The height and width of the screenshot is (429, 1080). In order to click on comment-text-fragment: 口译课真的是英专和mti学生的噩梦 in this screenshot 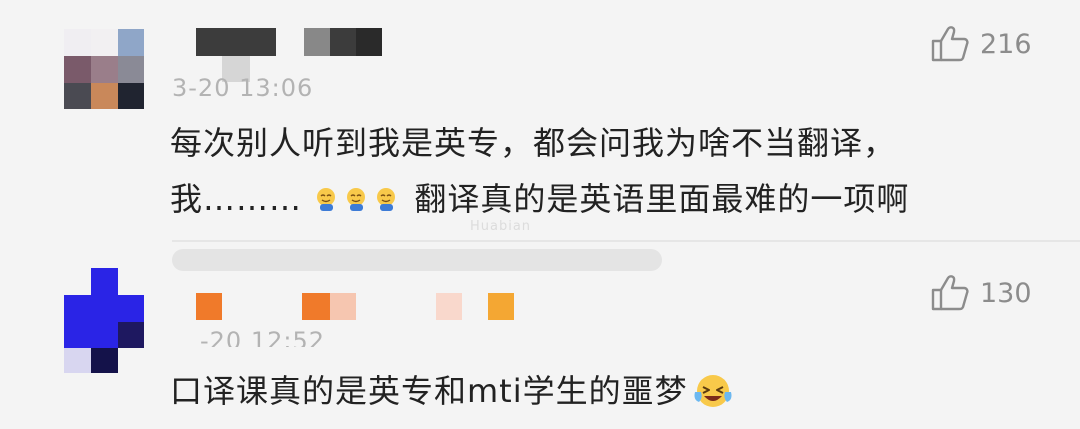, I will do `click(429, 391)`.